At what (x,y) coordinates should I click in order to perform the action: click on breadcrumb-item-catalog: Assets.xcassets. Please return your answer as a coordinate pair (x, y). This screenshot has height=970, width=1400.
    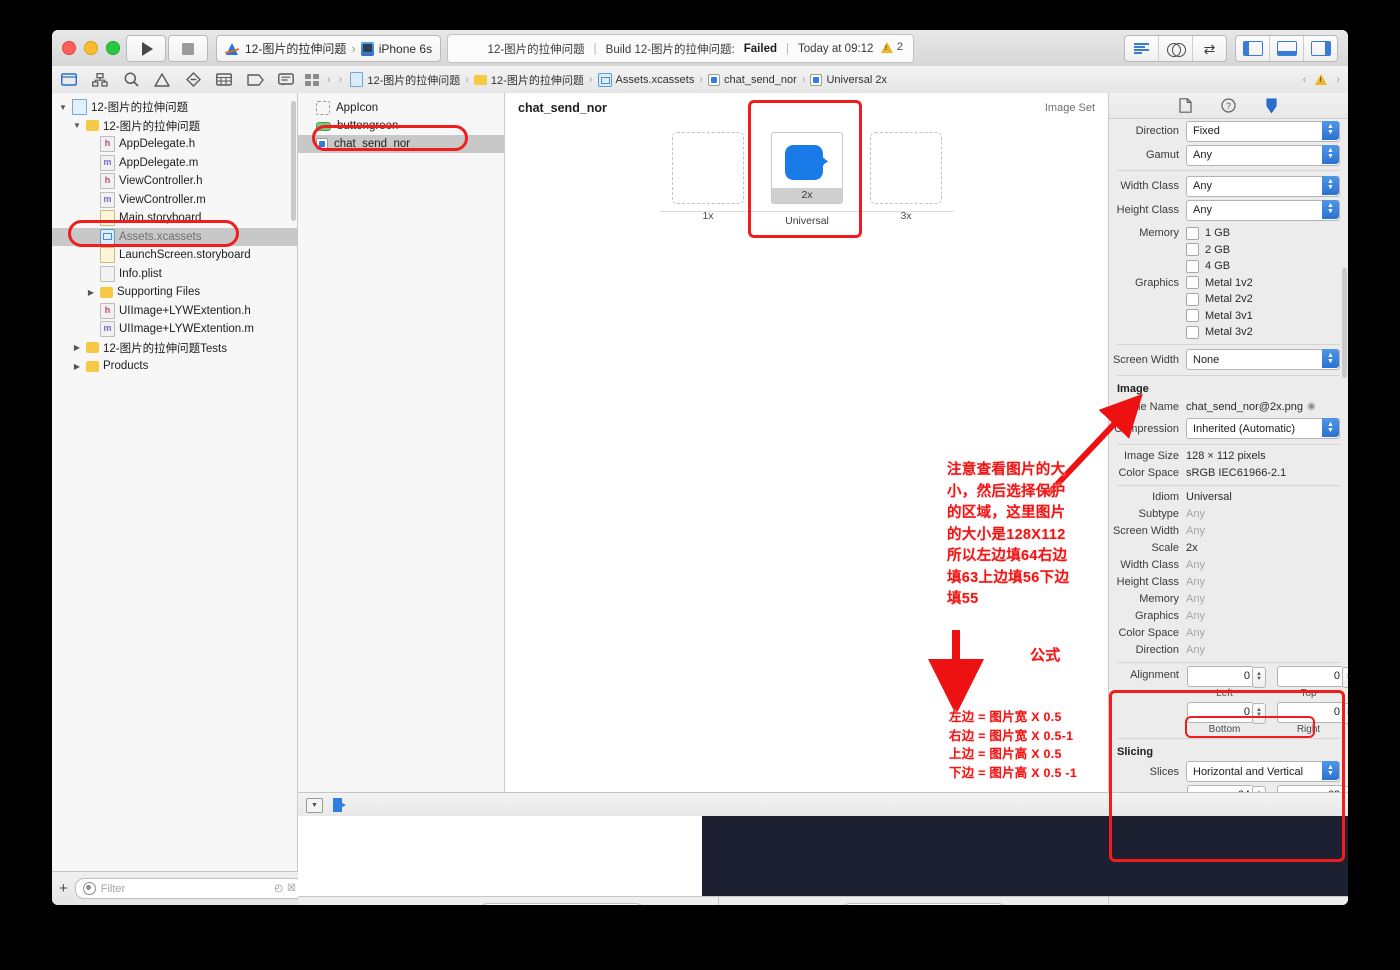
    Looking at the image, I should click on (645, 79).